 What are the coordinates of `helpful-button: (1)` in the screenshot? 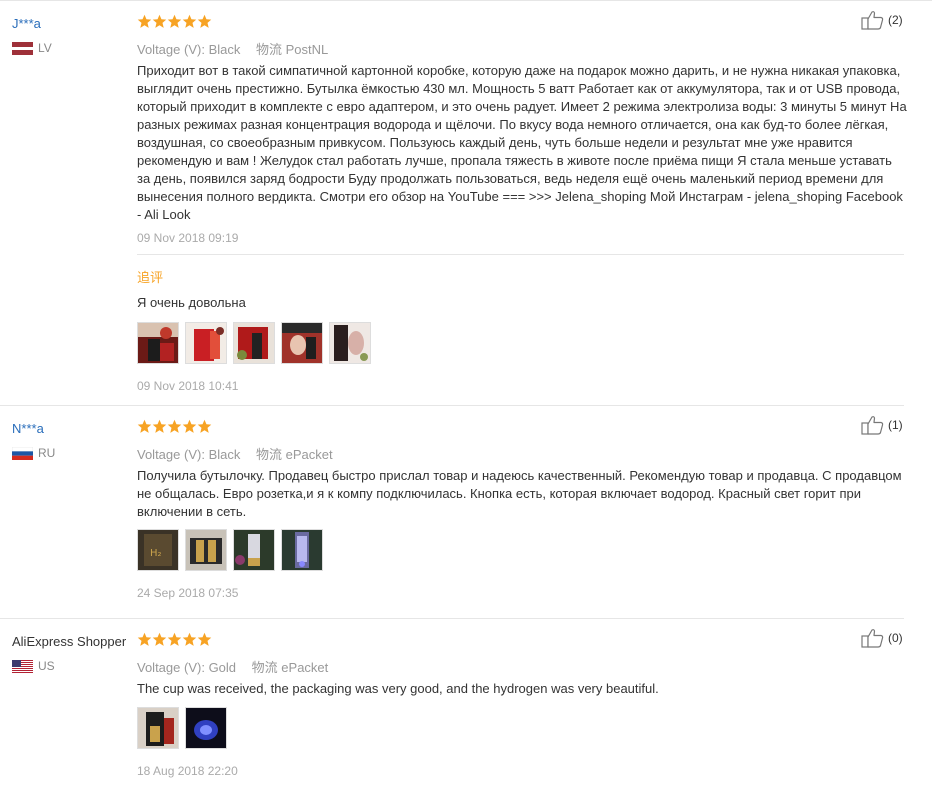 It's located at (882, 425).